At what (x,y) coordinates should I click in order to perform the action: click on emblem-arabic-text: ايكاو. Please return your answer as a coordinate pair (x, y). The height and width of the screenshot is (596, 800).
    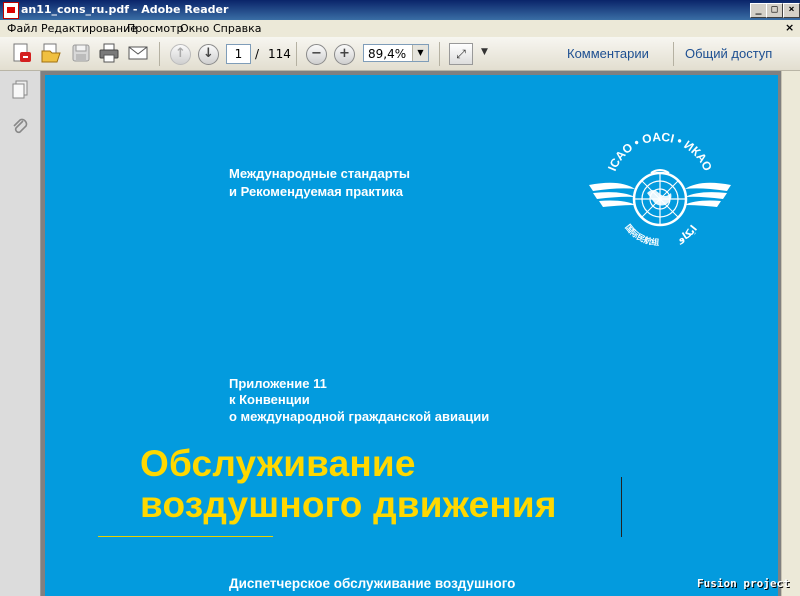
    Looking at the image, I should click on (687, 235).